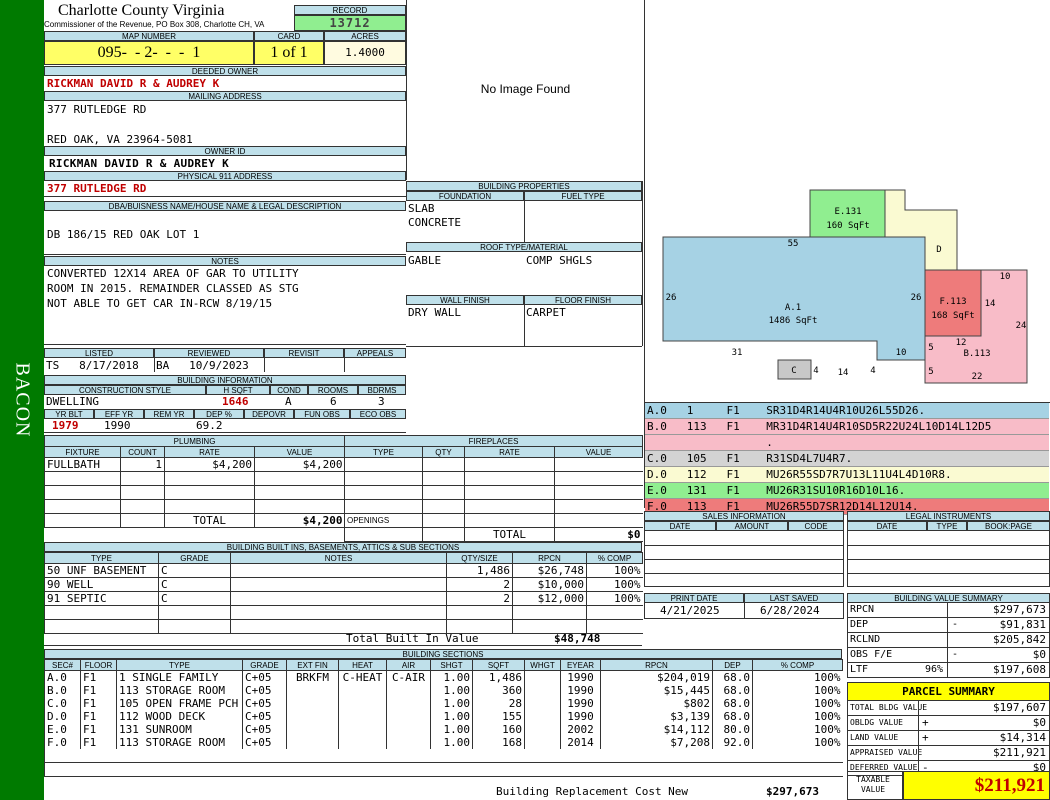 The image size is (1050, 800). Describe the element at coordinates (479, 558) in the screenshot. I see `column-header: QTY/SIZE` at that location.